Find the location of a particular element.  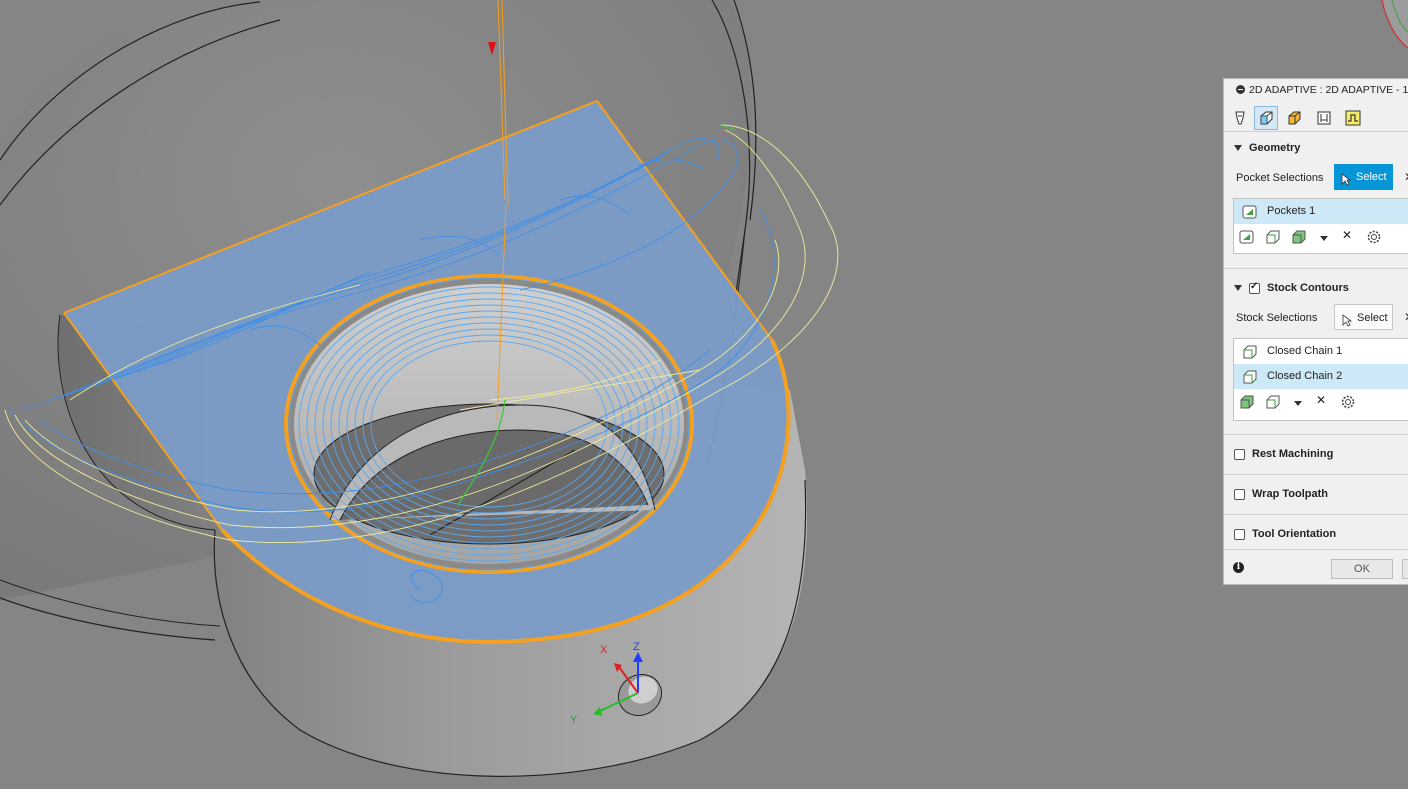

stock-toolrow: ✕ is located at coordinates (1321, 402).